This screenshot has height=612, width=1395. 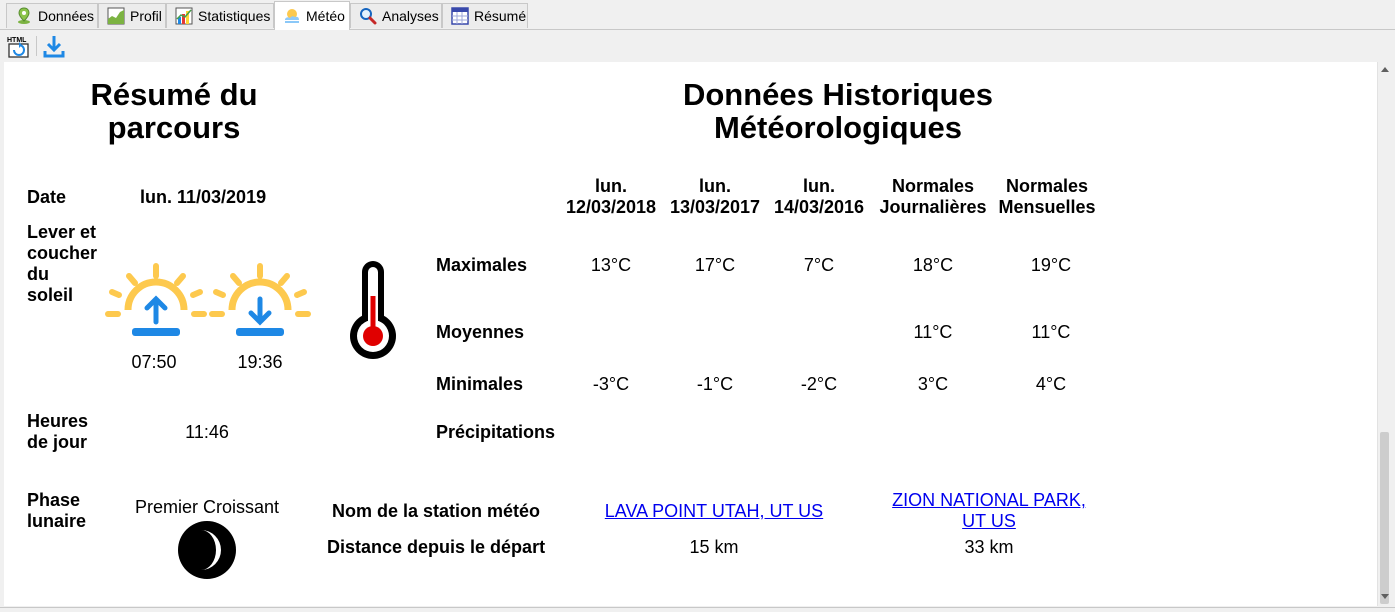 What do you see at coordinates (1385, 596) in the screenshot?
I see `scroll-down-arrow-icon` at bounding box center [1385, 596].